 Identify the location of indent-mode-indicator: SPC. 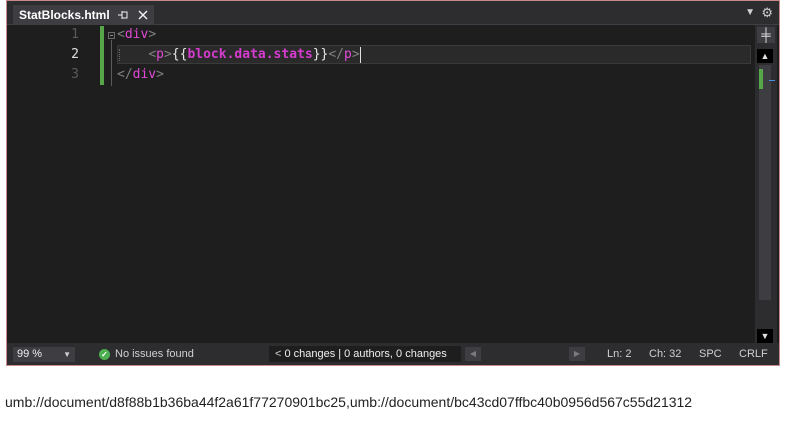
(710, 354).